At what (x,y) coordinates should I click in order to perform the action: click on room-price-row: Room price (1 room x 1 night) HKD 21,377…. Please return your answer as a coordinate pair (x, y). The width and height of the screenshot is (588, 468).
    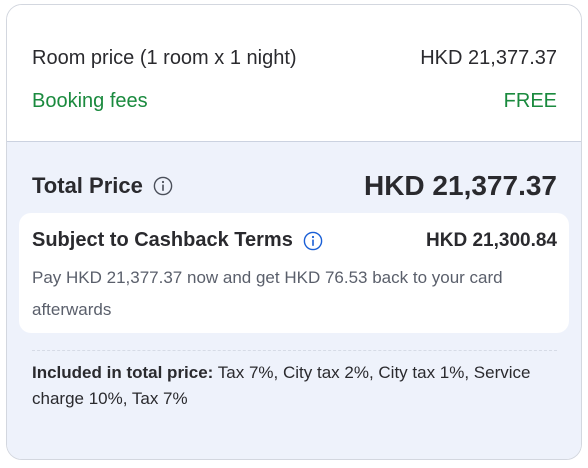
    Looking at the image, I should click on (294, 58).